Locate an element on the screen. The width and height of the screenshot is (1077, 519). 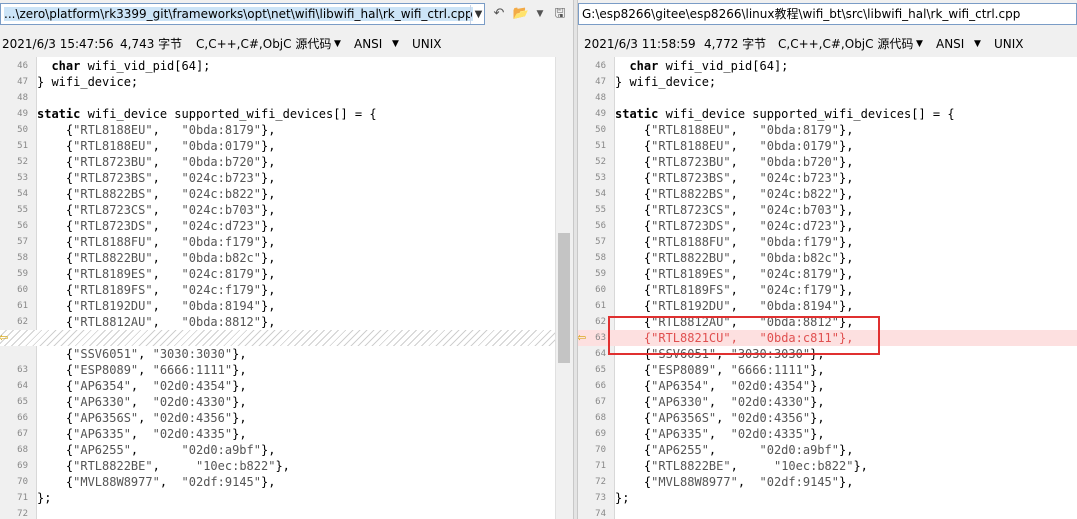
code-line: 72 is located at coordinates (286, 512).